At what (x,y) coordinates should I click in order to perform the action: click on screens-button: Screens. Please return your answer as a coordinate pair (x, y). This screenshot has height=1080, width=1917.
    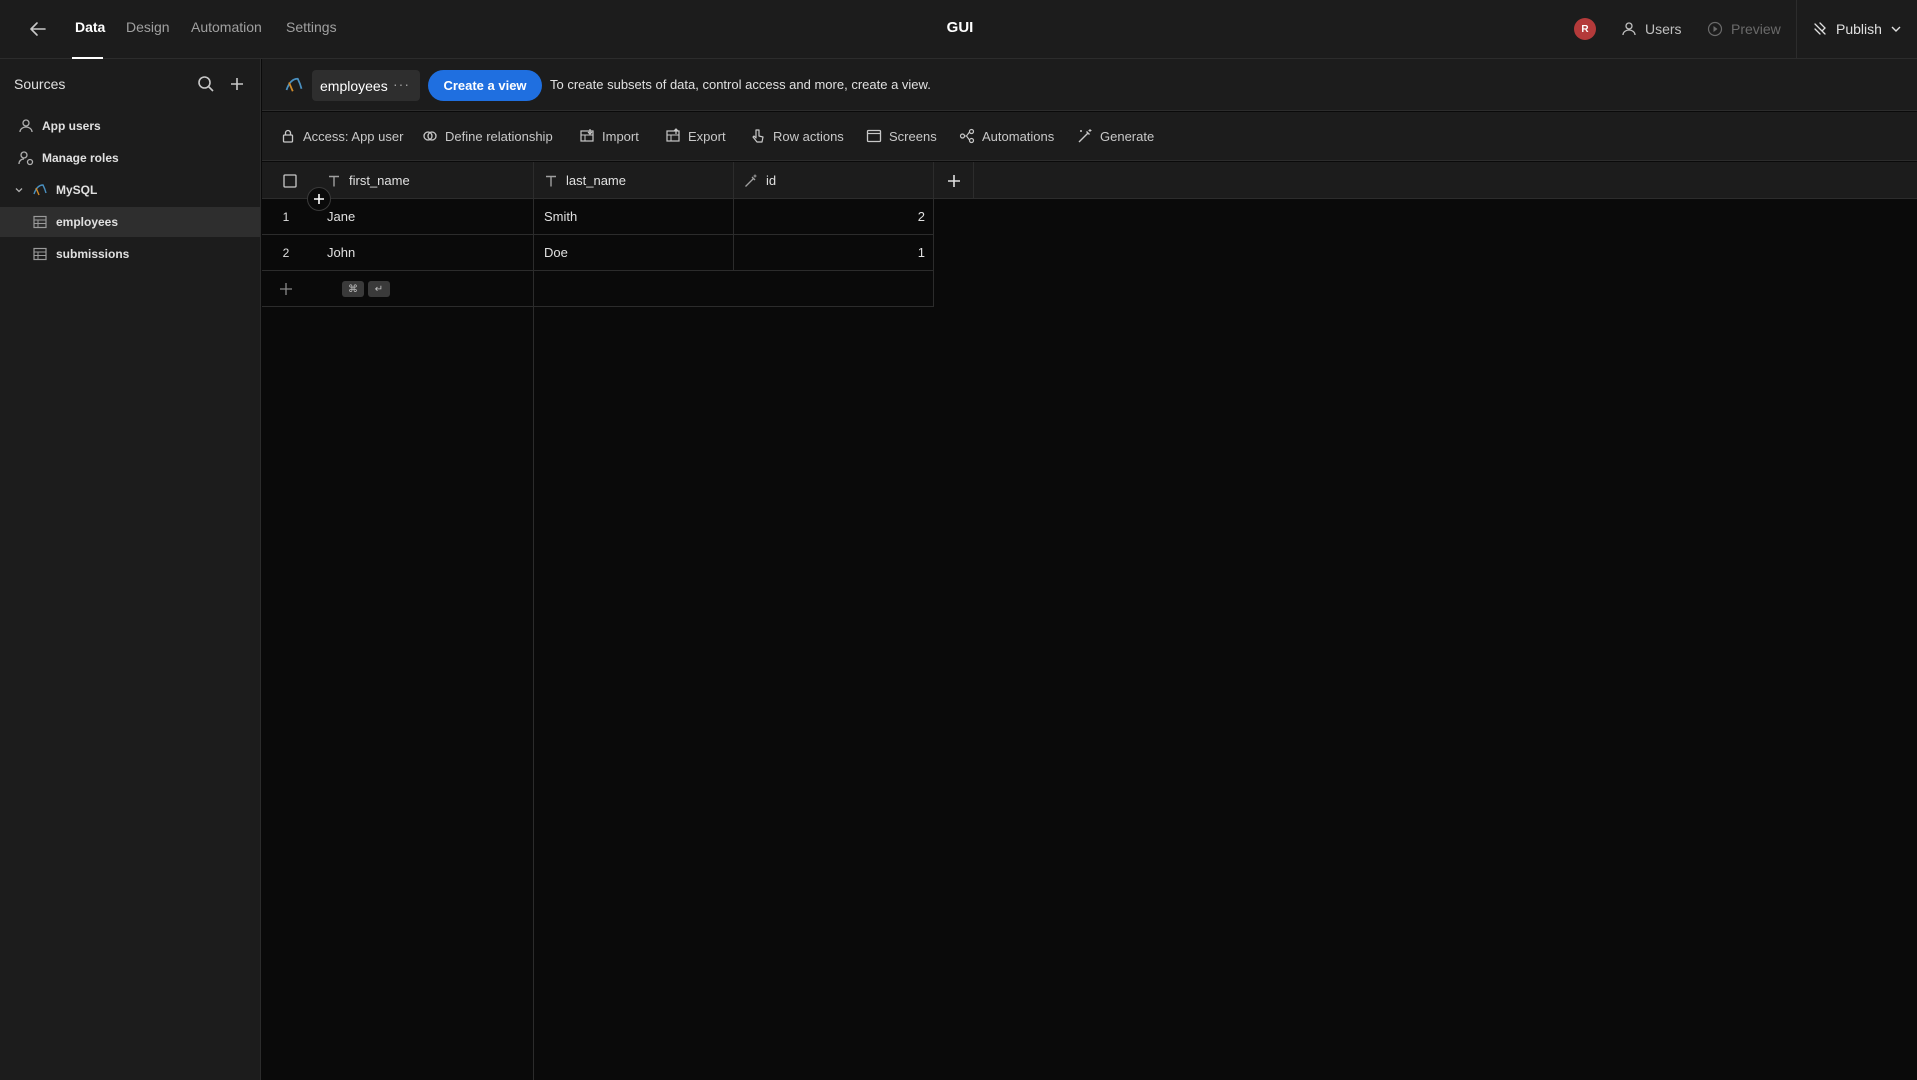
    Looking at the image, I should click on (901, 136).